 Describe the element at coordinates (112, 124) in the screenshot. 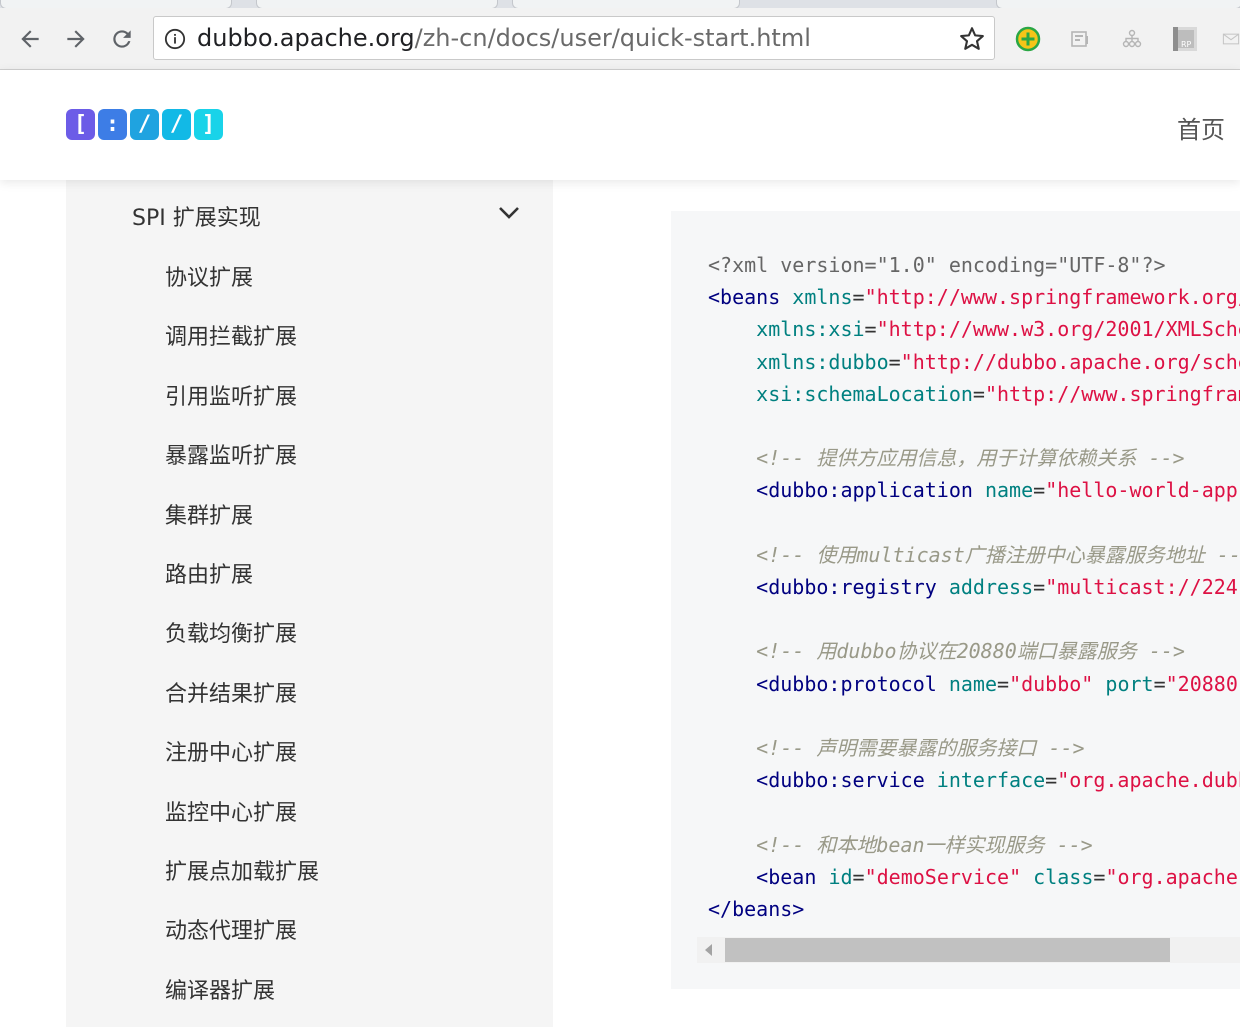

I see `logo-glyph: :` at that location.